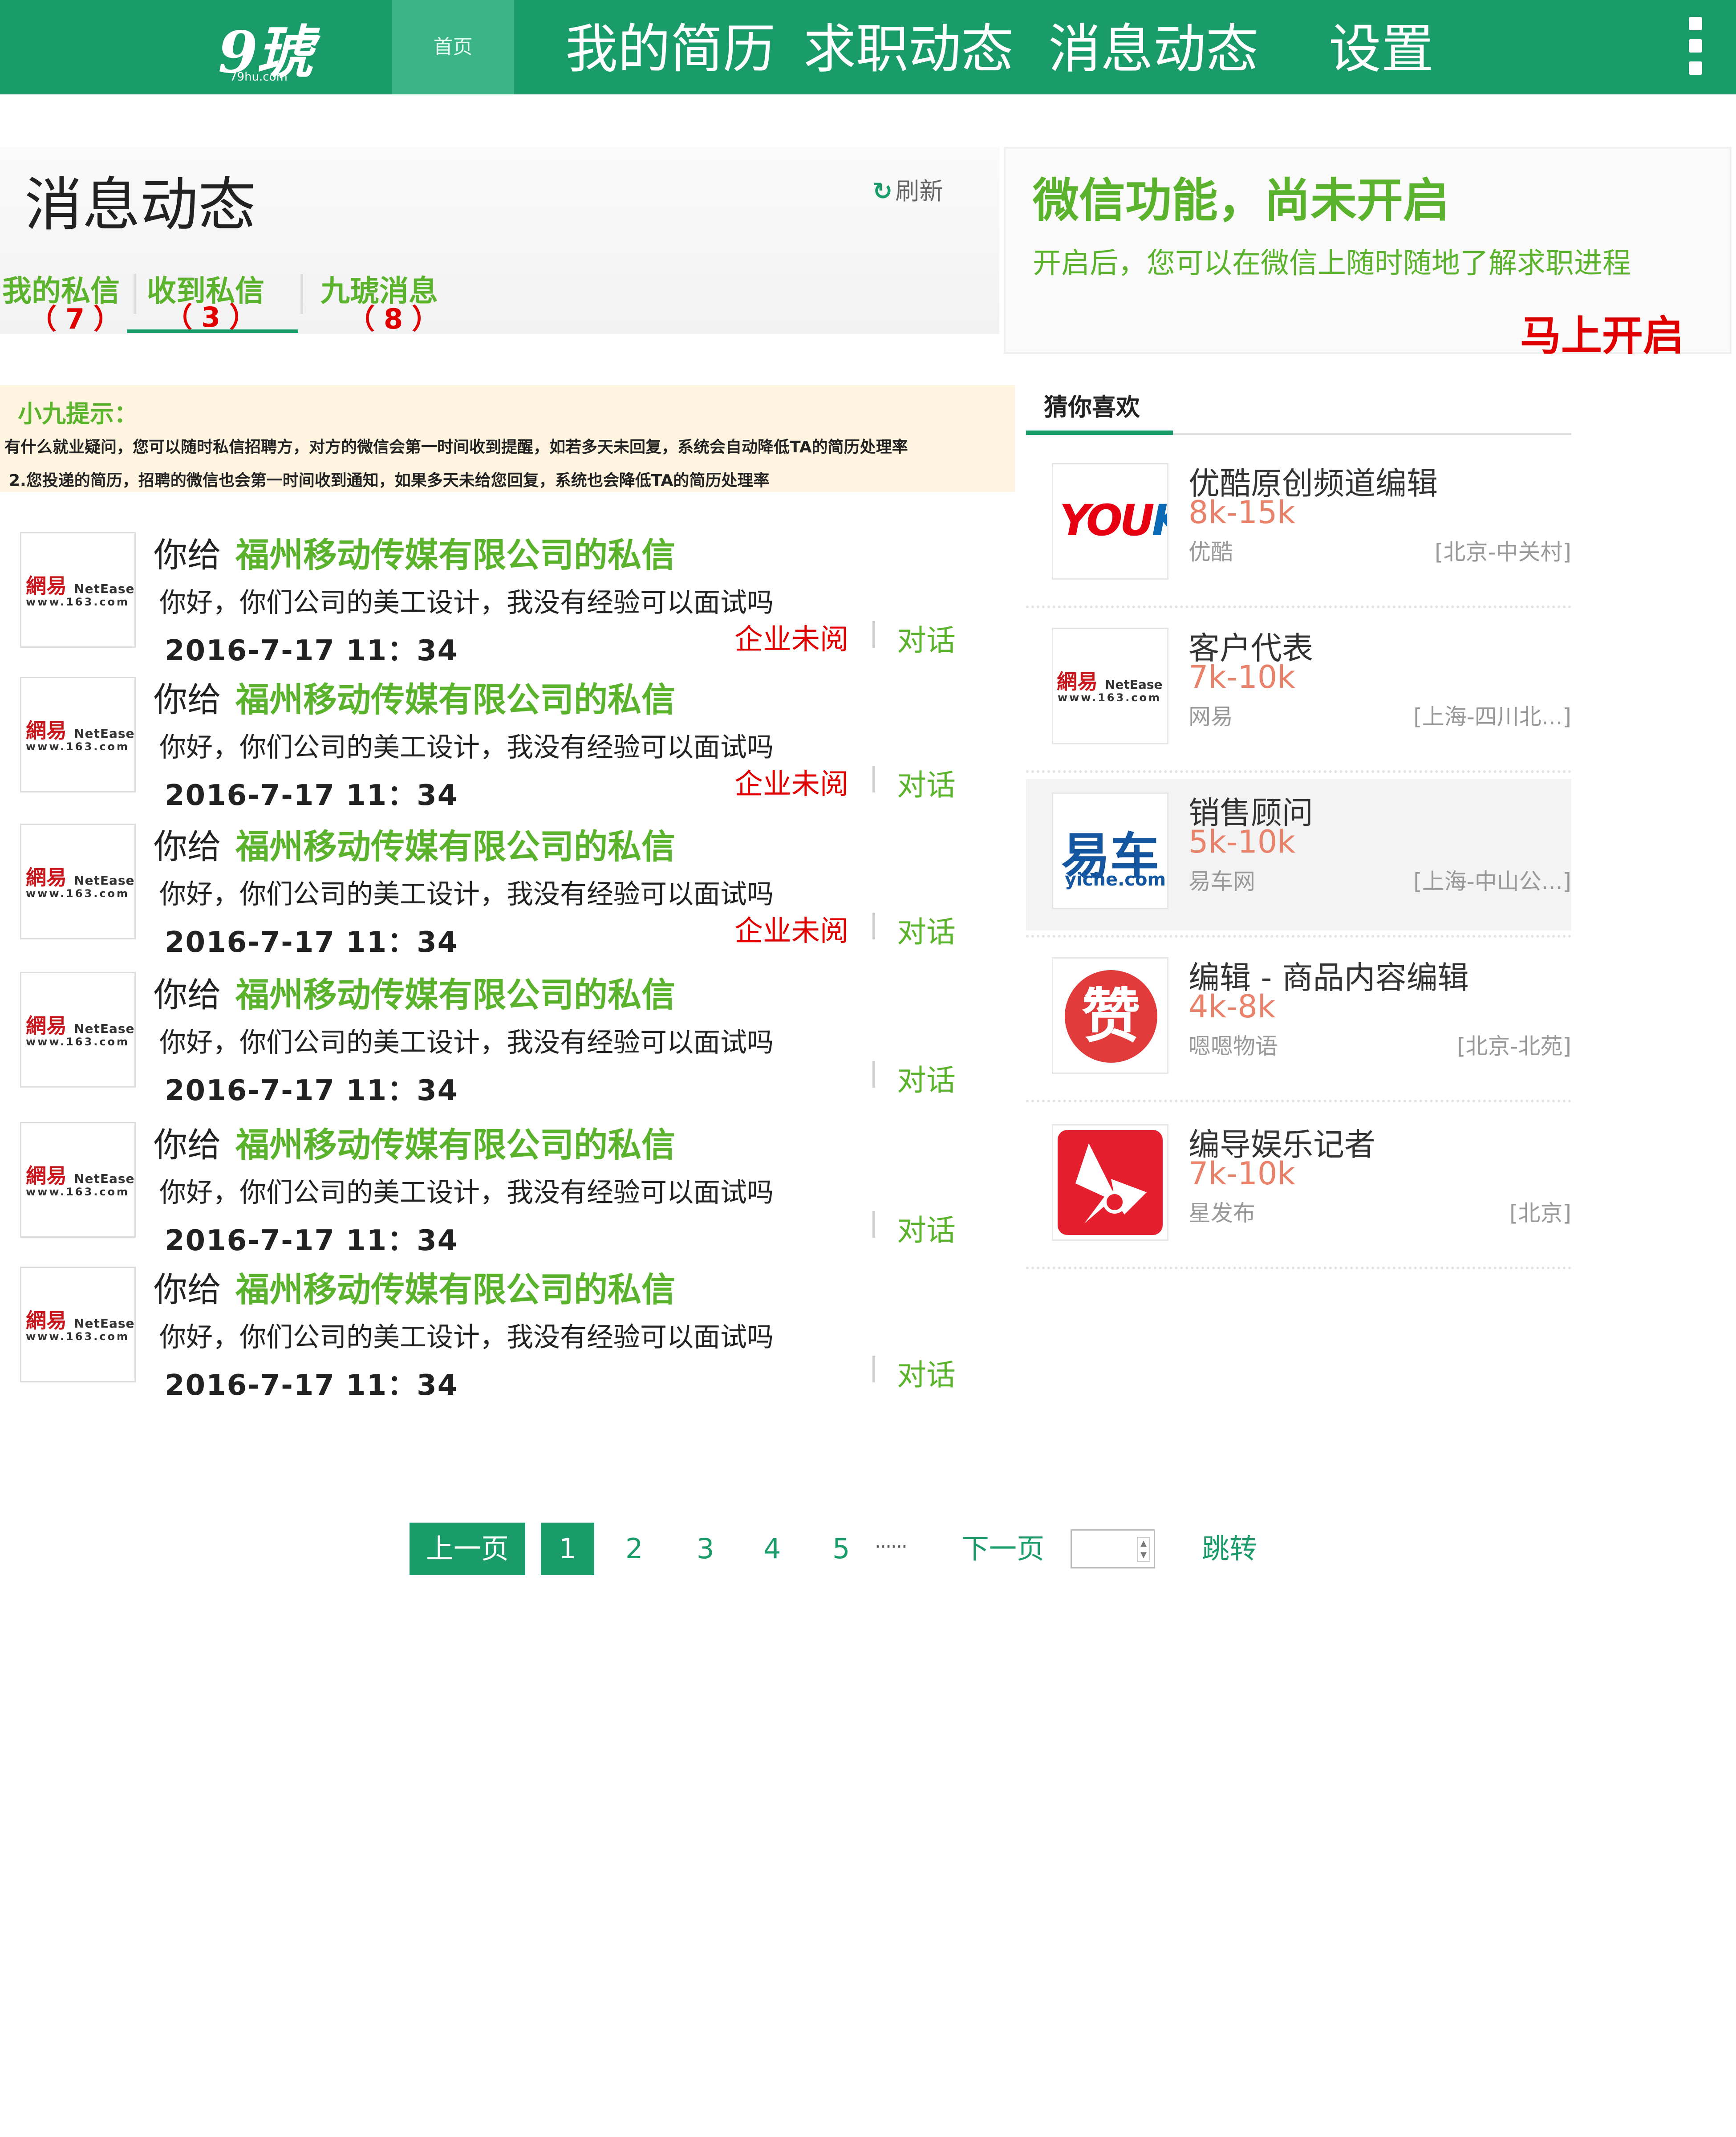 The width and height of the screenshot is (1736, 2137). Describe the element at coordinates (66, 301) in the screenshot. I see `tab-my-messages: 我的私信 （7）` at that location.